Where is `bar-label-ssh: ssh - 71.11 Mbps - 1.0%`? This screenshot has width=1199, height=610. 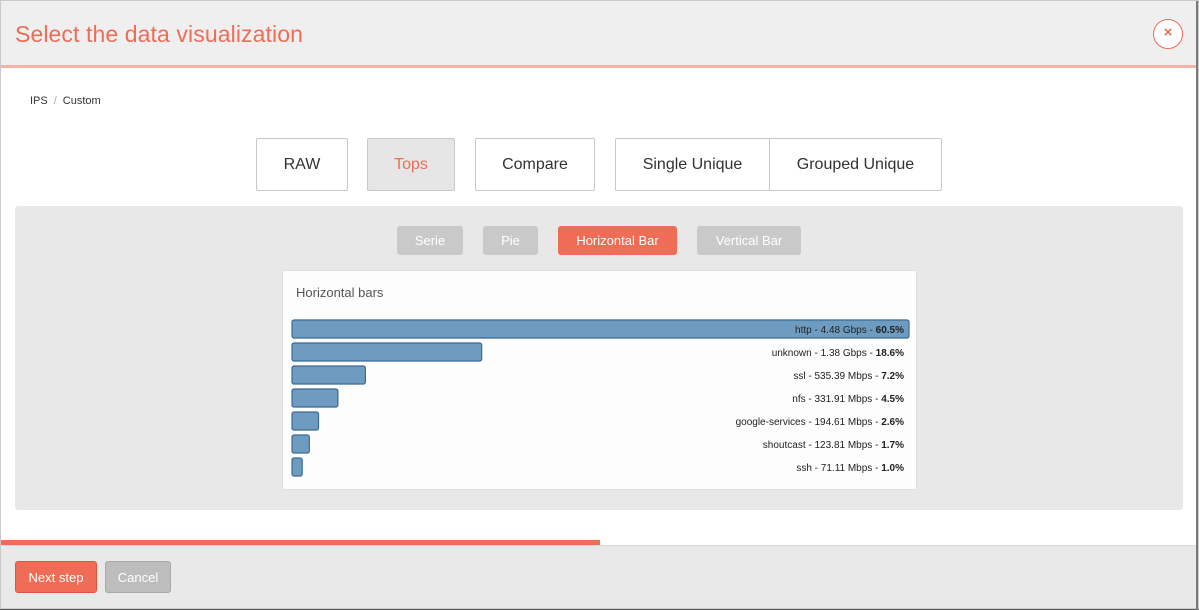 bar-label-ssh: ssh - 71.11 Mbps - 1.0% is located at coordinates (850, 468).